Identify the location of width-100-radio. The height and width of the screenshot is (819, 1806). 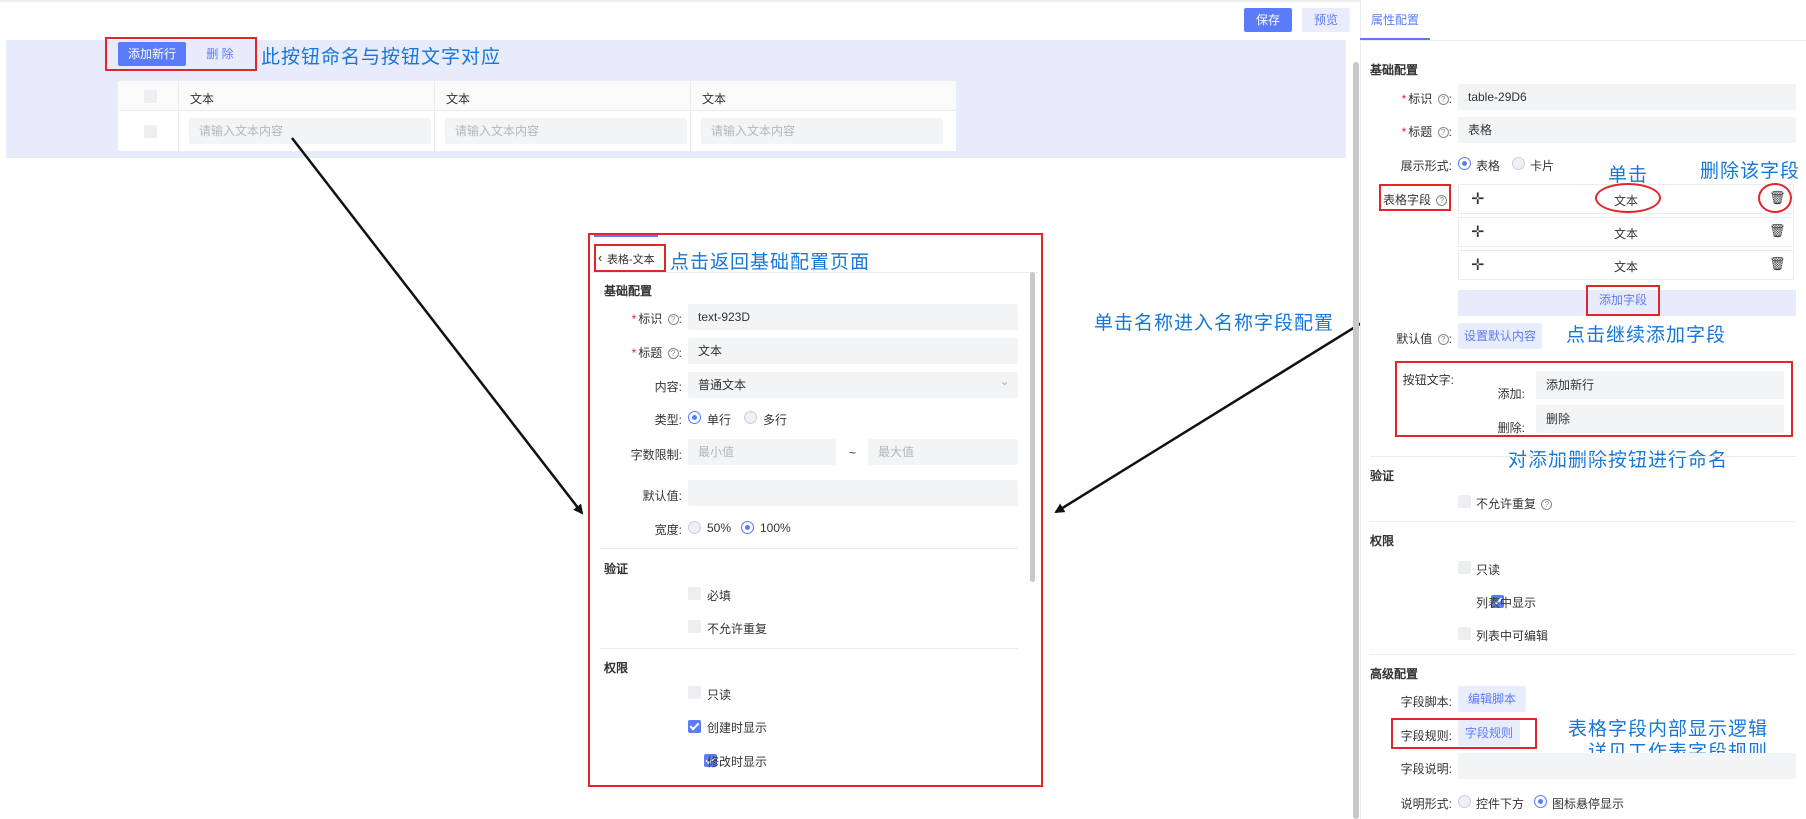
(747, 527).